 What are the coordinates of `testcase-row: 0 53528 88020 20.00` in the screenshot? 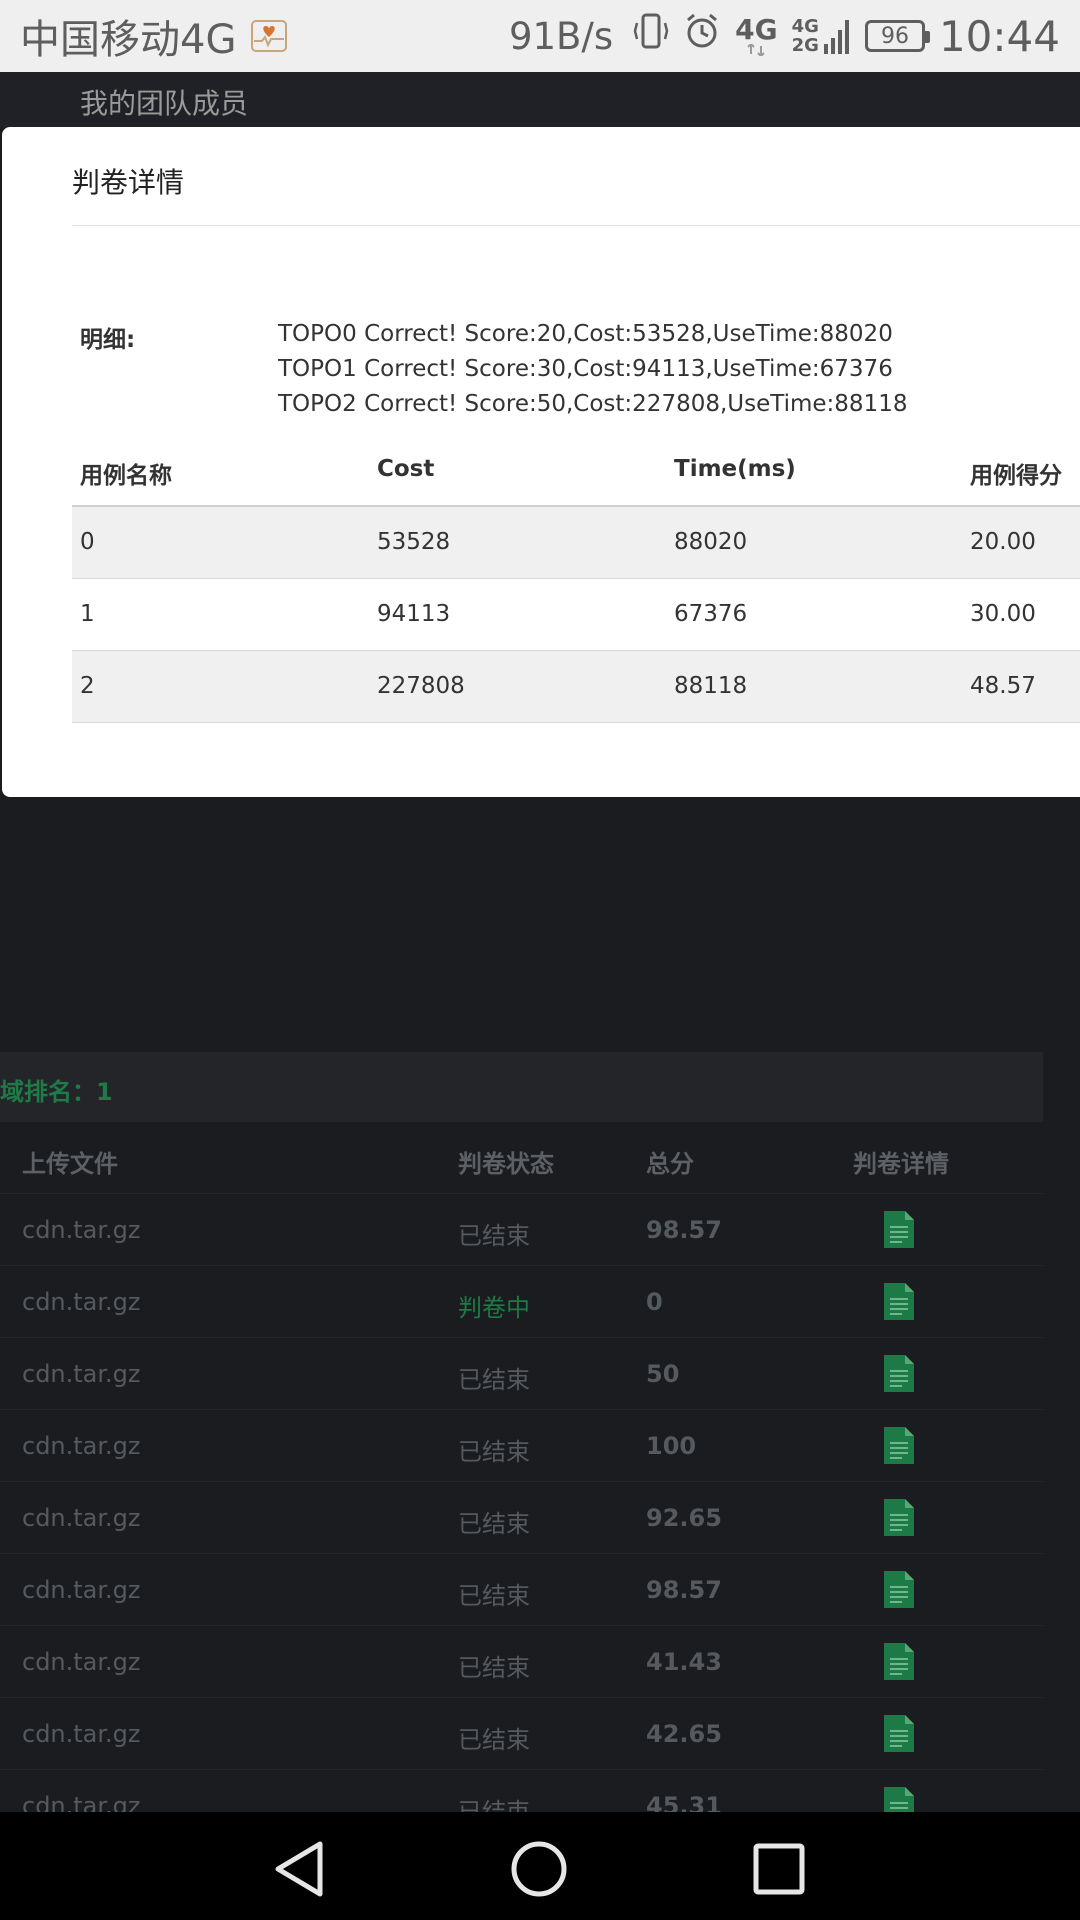 It's located at (576, 543).